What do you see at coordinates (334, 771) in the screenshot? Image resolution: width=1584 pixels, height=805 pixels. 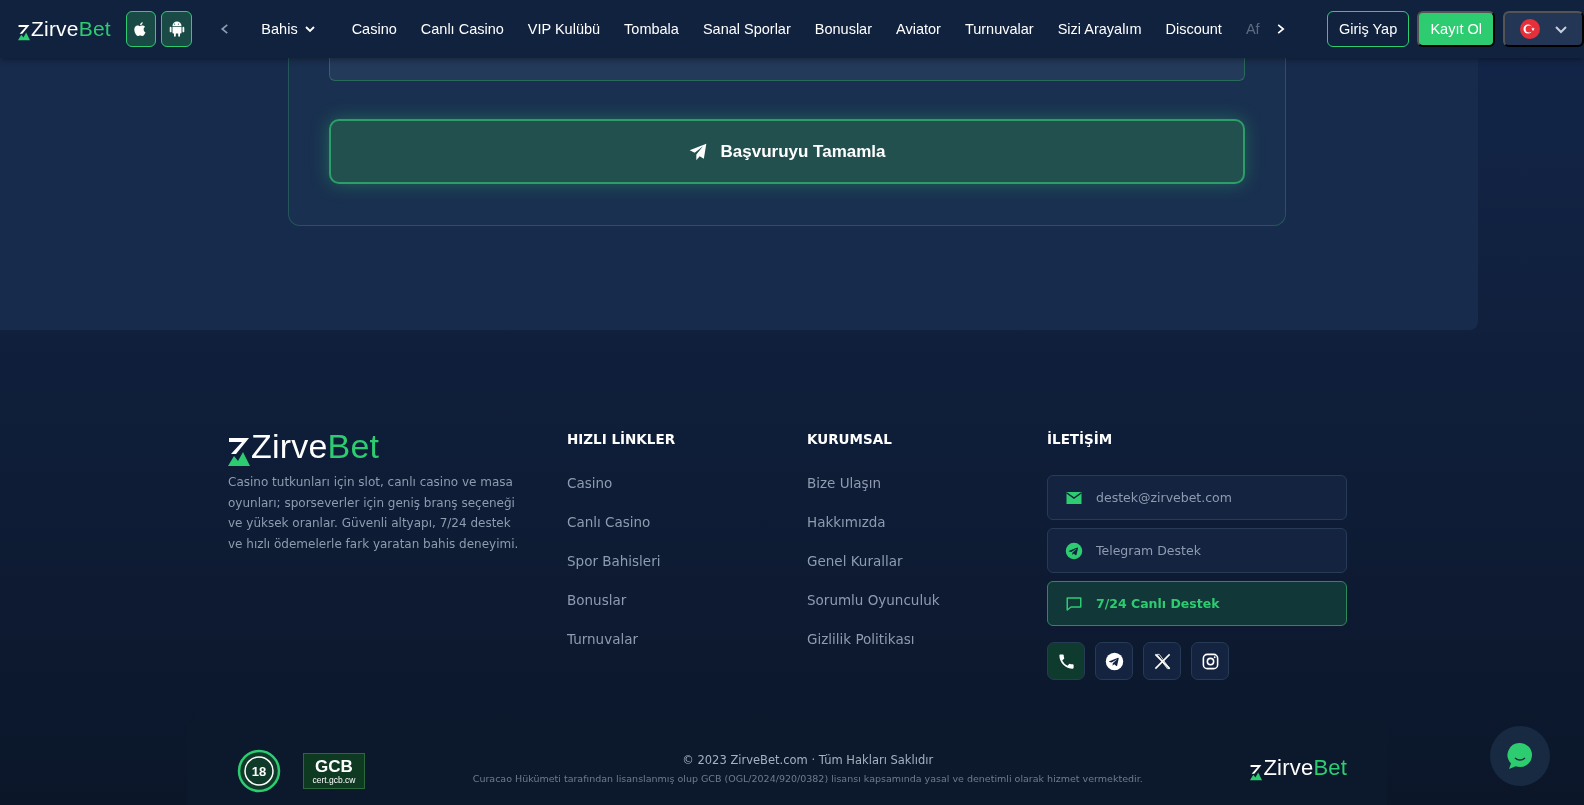 I see `license-badge: GCB cert.gcb.cw` at bounding box center [334, 771].